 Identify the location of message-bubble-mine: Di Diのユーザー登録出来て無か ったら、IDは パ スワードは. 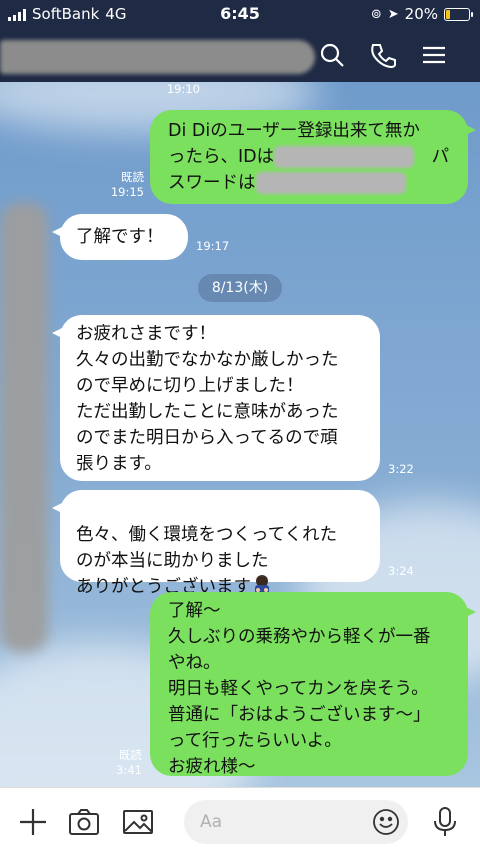
(313, 157).